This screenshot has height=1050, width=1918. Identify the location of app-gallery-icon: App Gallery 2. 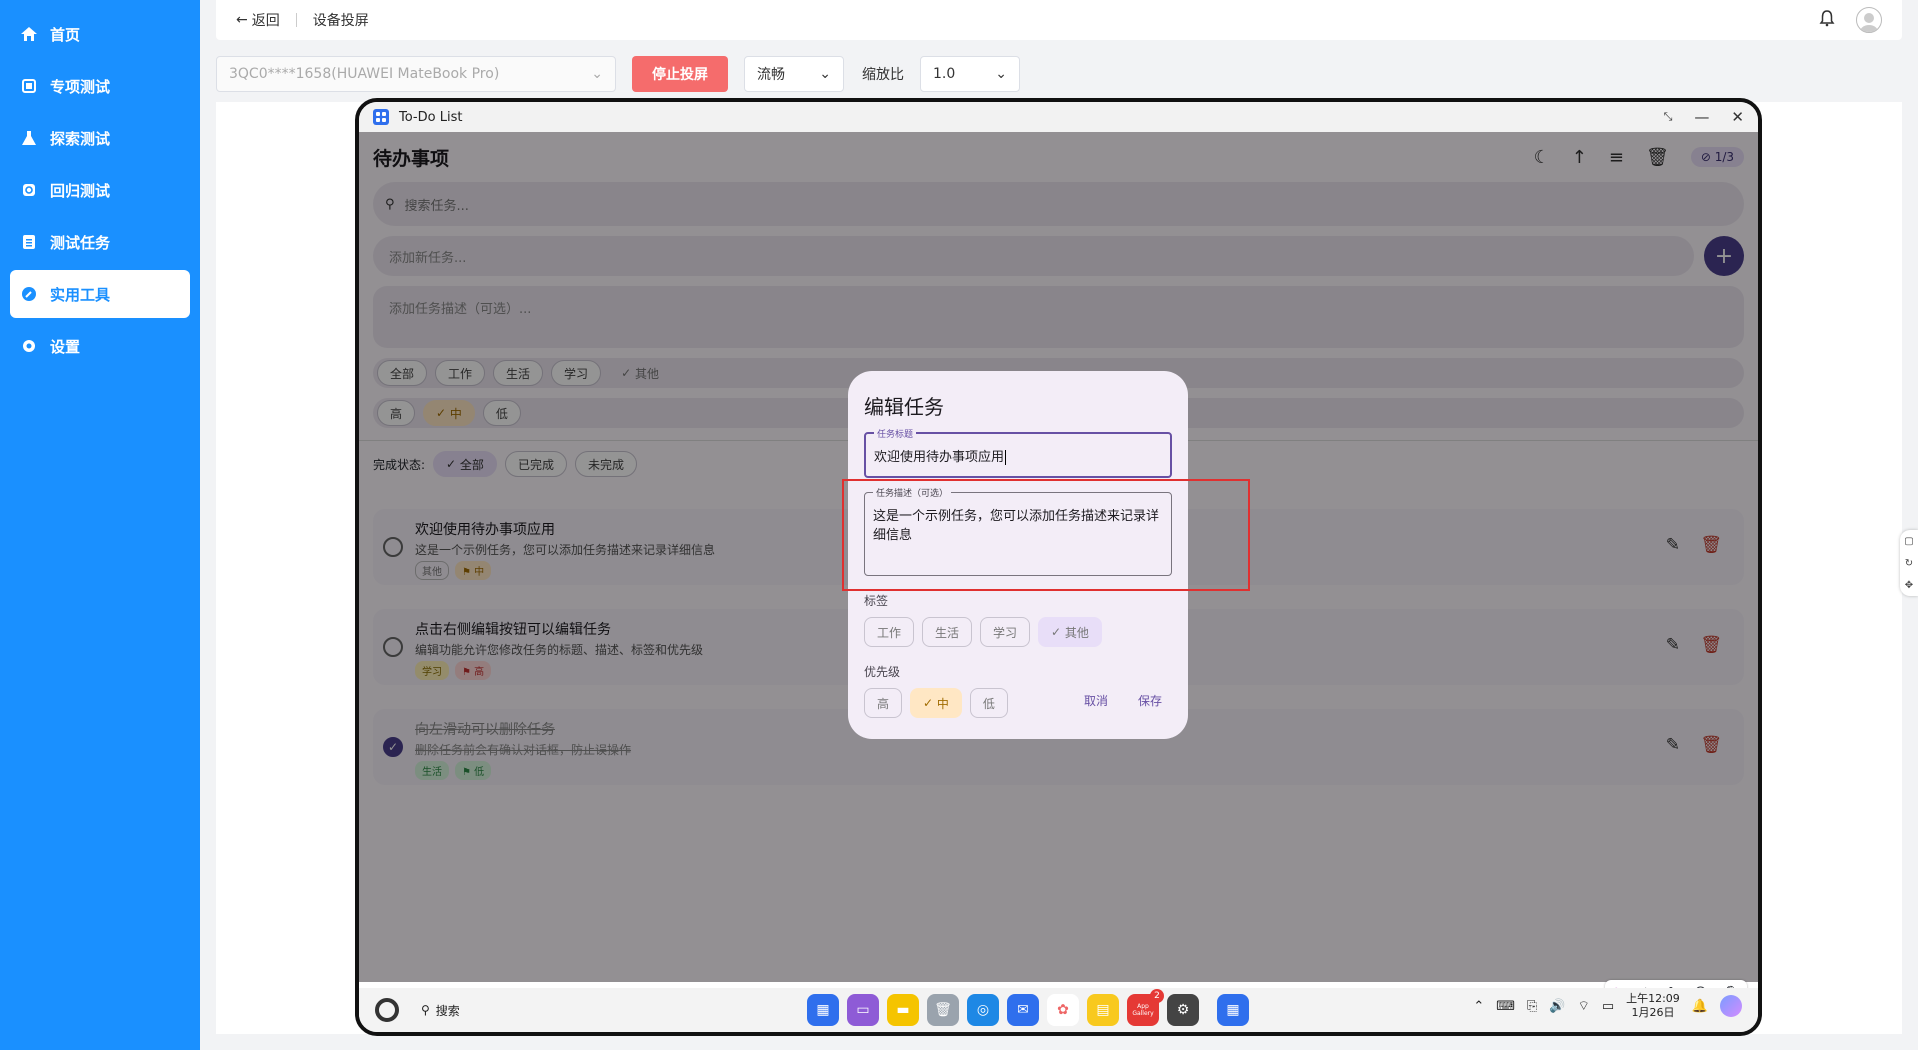
(1145, 1007).